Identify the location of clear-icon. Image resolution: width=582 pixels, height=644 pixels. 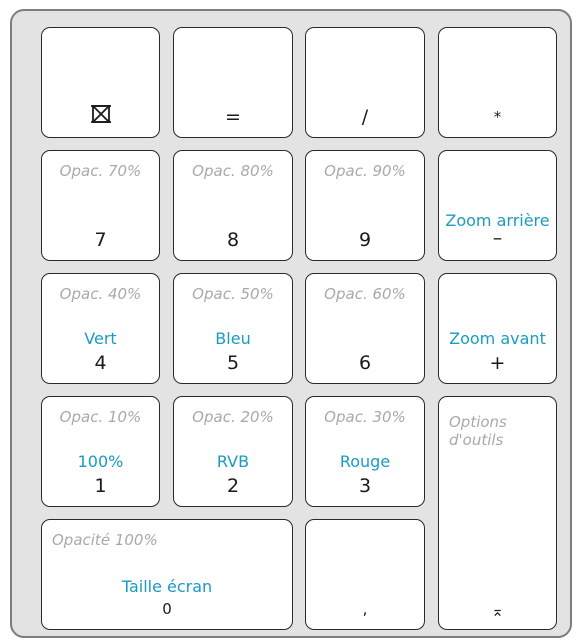
(100, 113).